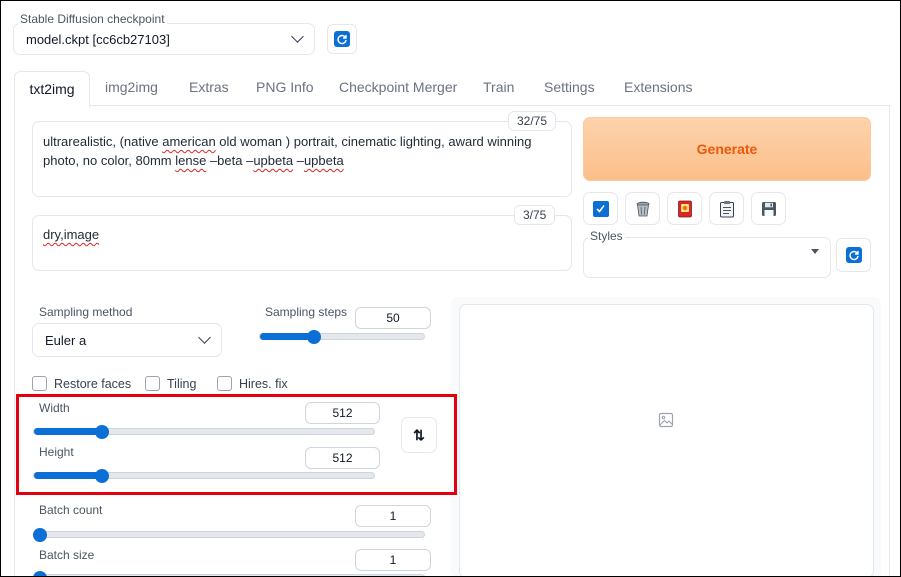  Describe the element at coordinates (182, 384) in the screenshot. I see `tiling-label: Tiling` at that location.